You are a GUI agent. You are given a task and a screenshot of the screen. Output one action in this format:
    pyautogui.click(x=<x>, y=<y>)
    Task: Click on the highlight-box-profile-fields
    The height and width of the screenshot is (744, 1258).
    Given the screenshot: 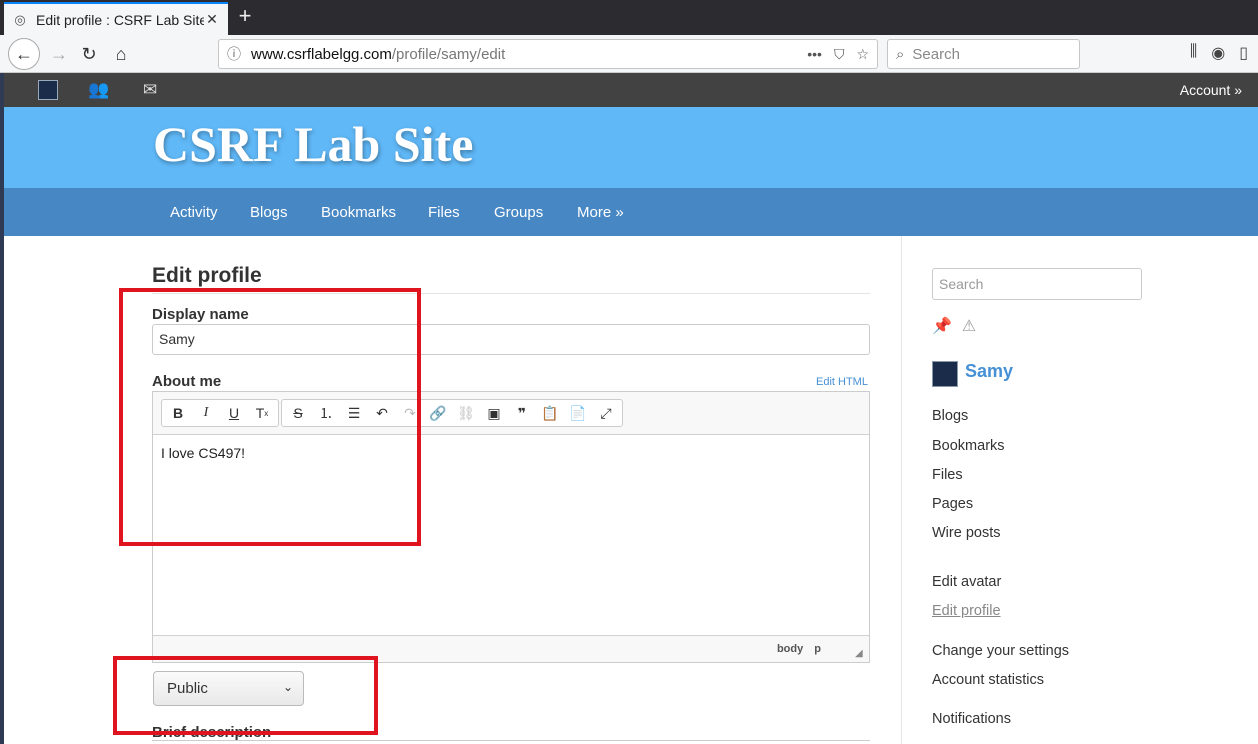 What is the action you would take?
    pyautogui.click(x=270, y=417)
    